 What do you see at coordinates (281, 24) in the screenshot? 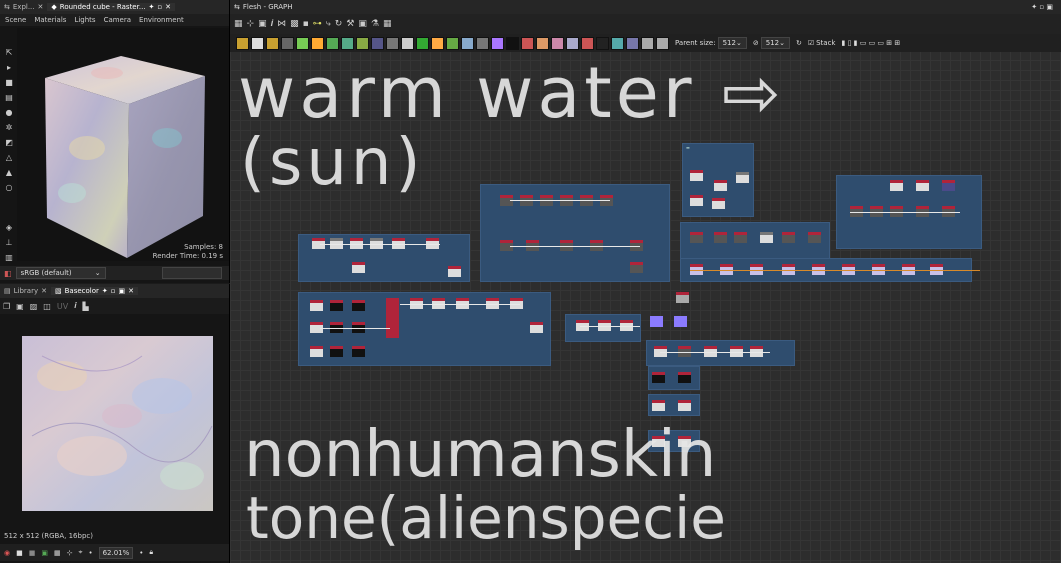
I see `align-icon: ⋈` at bounding box center [281, 24].